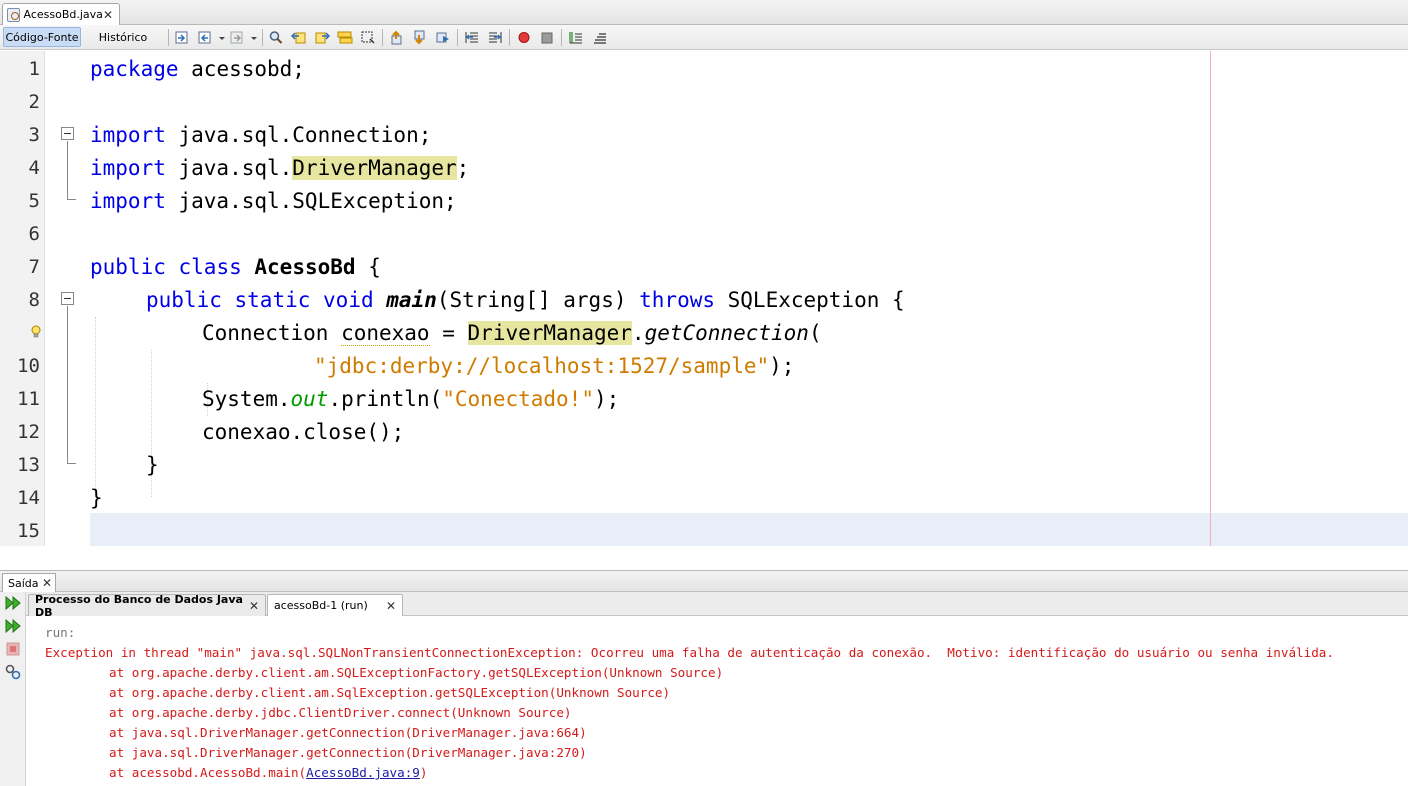 The width and height of the screenshot is (1408, 786). What do you see at coordinates (463, 168) in the screenshot?
I see `code-text: ;` at bounding box center [463, 168].